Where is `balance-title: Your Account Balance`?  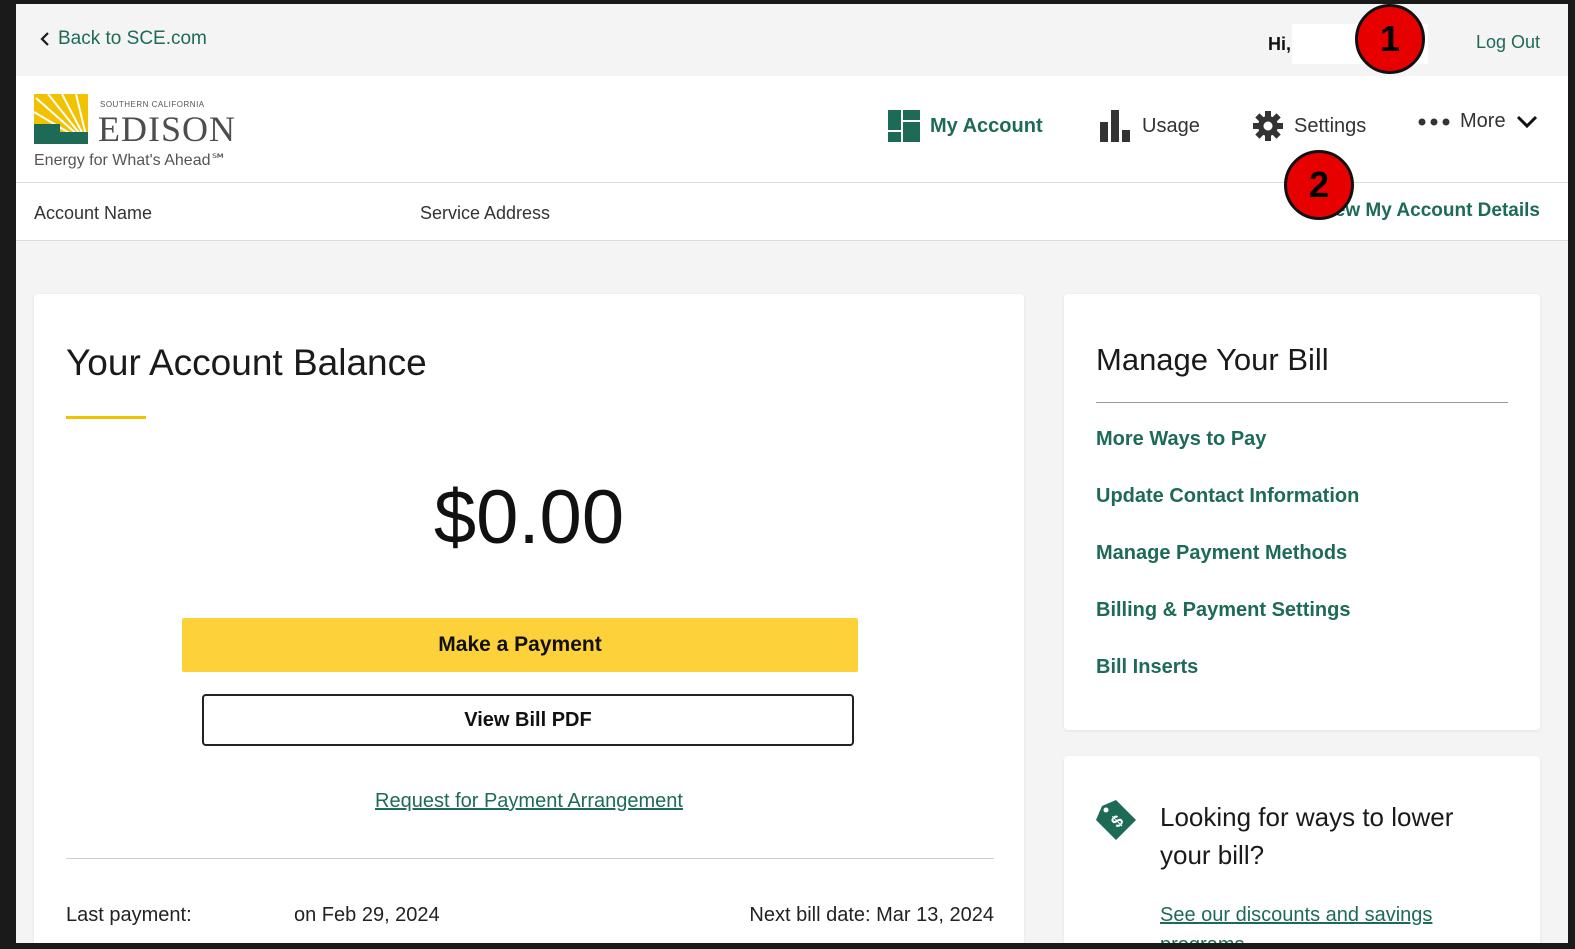
balance-title: Your Account Balance is located at coordinates (246, 362).